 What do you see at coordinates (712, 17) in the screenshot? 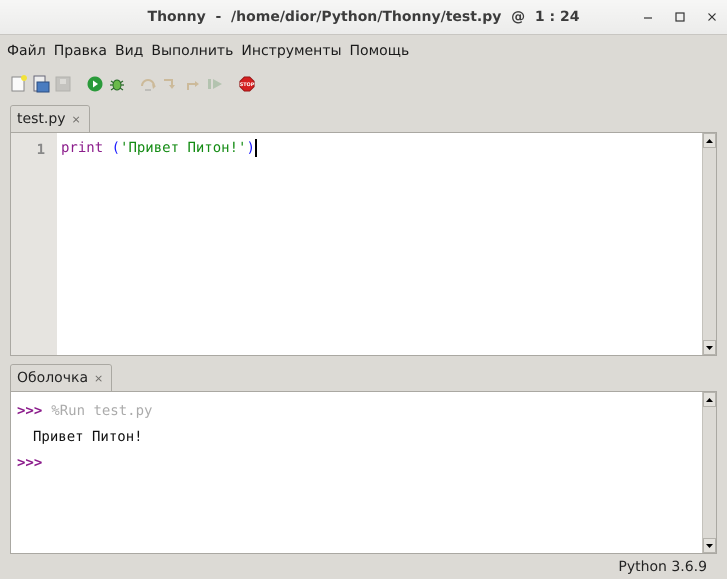
I see `close-icon` at bounding box center [712, 17].